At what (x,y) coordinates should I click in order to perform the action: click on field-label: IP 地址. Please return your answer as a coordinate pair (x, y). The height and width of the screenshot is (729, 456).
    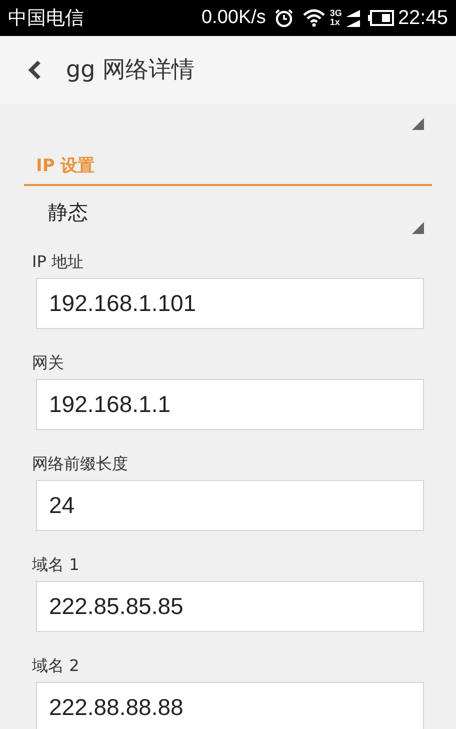
    Looking at the image, I should click on (58, 261).